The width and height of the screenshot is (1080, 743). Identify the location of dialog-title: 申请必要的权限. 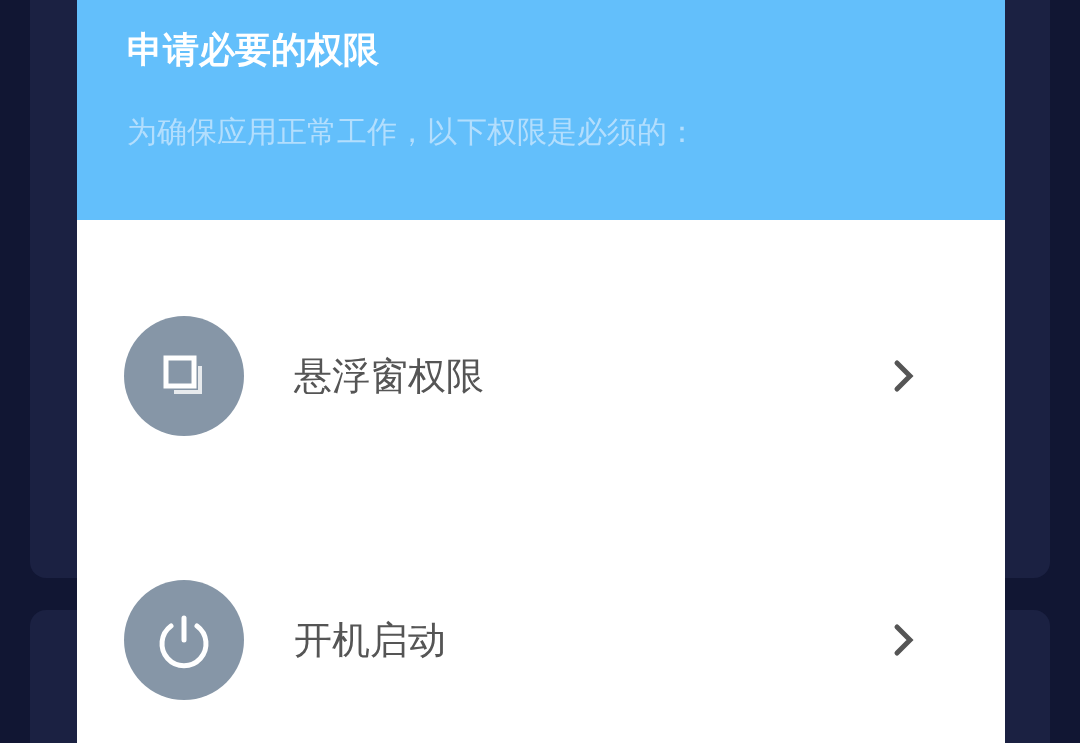
(253, 50).